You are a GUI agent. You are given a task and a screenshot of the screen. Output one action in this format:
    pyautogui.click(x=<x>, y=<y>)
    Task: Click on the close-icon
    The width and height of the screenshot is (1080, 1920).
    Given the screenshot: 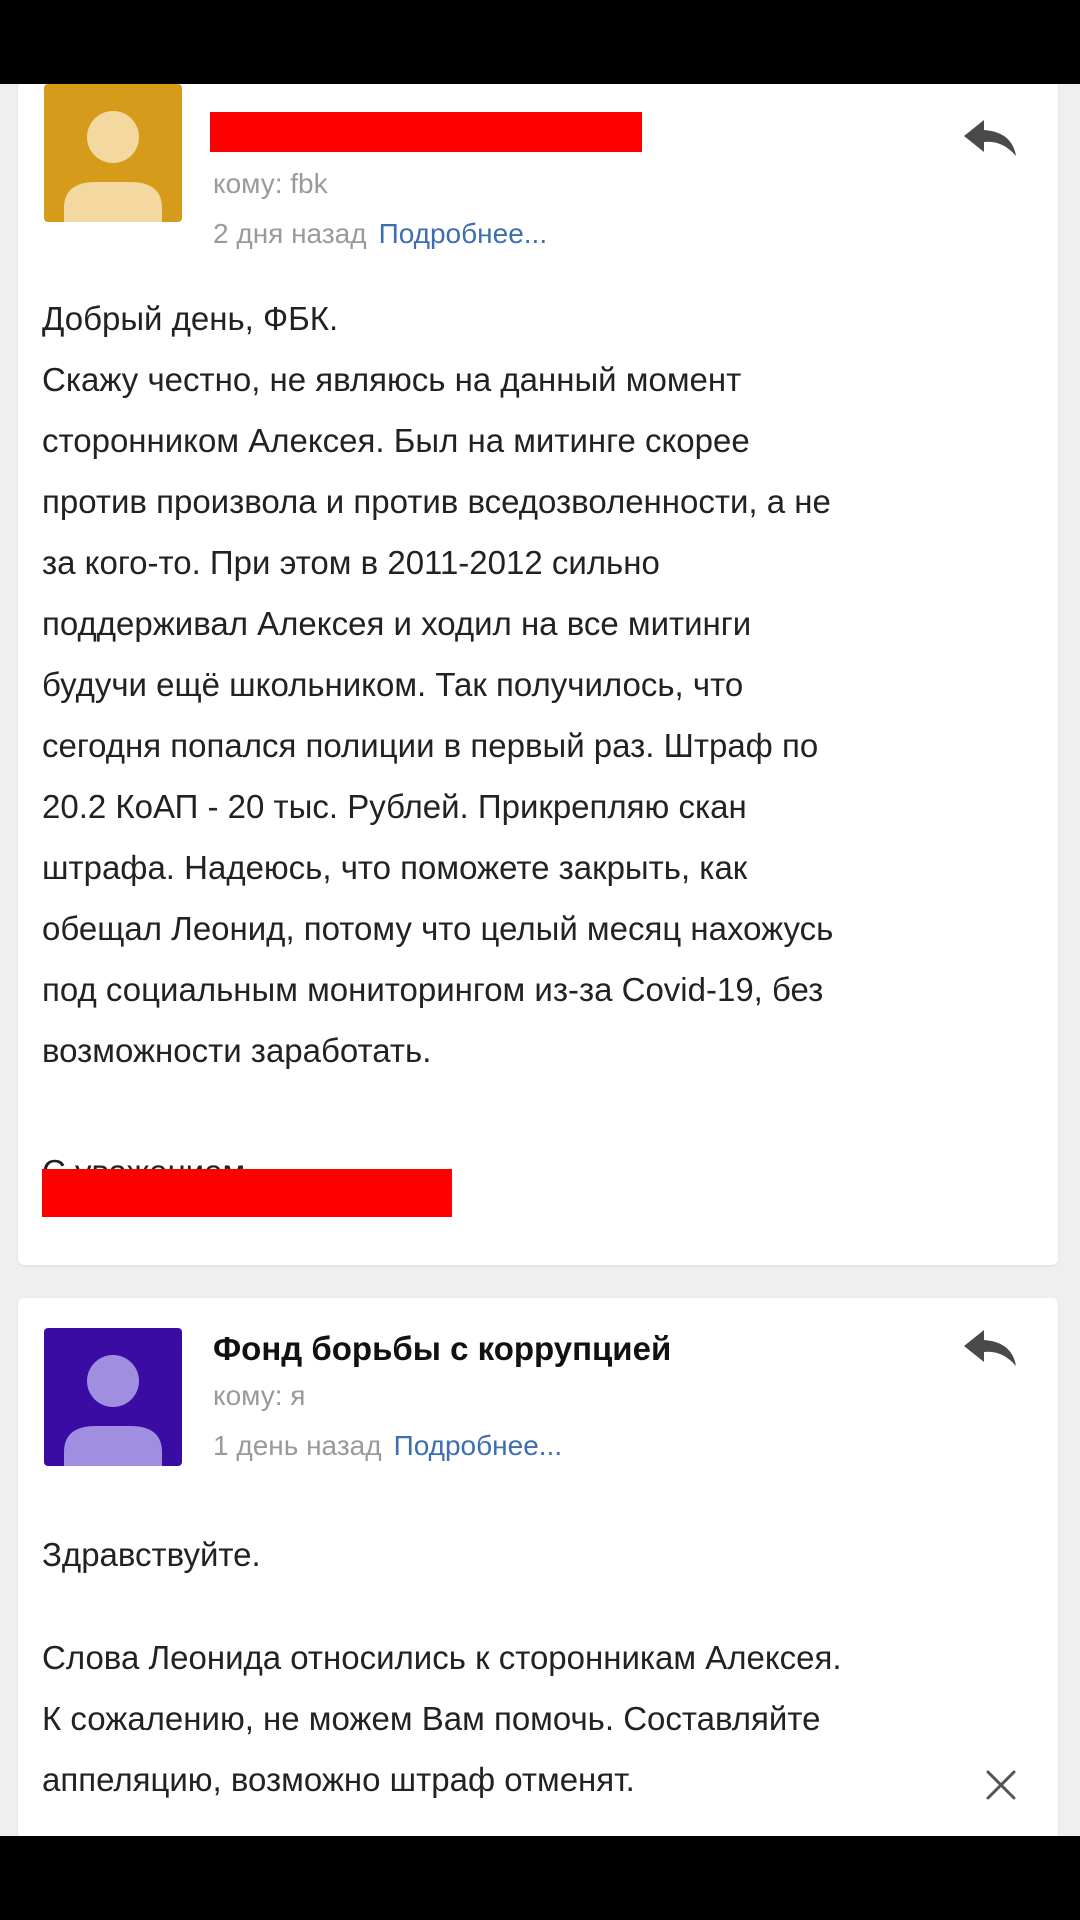 What is the action you would take?
    pyautogui.click(x=1001, y=1785)
    